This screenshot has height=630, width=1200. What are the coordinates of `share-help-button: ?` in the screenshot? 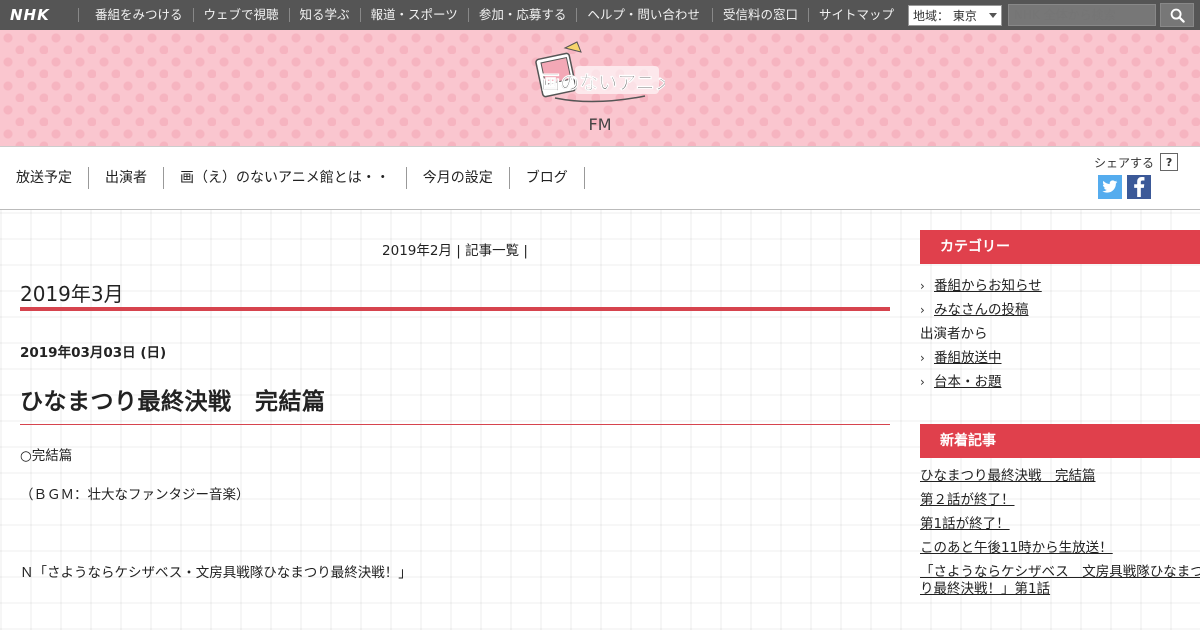 It's located at (1169, 162).